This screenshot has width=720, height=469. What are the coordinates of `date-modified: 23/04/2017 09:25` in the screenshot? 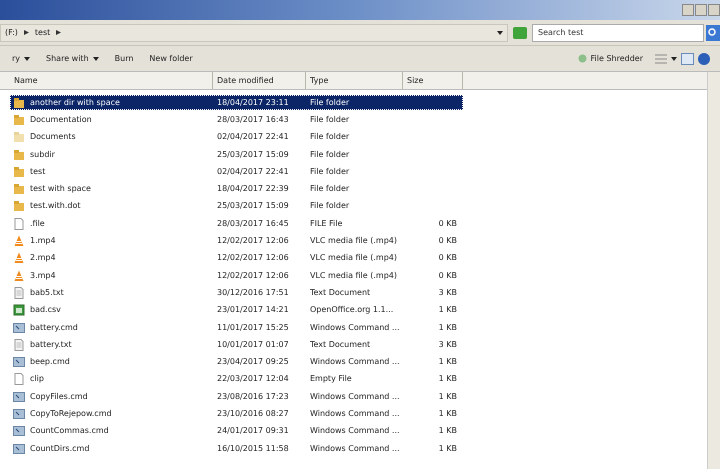 It's located at (253, 362).